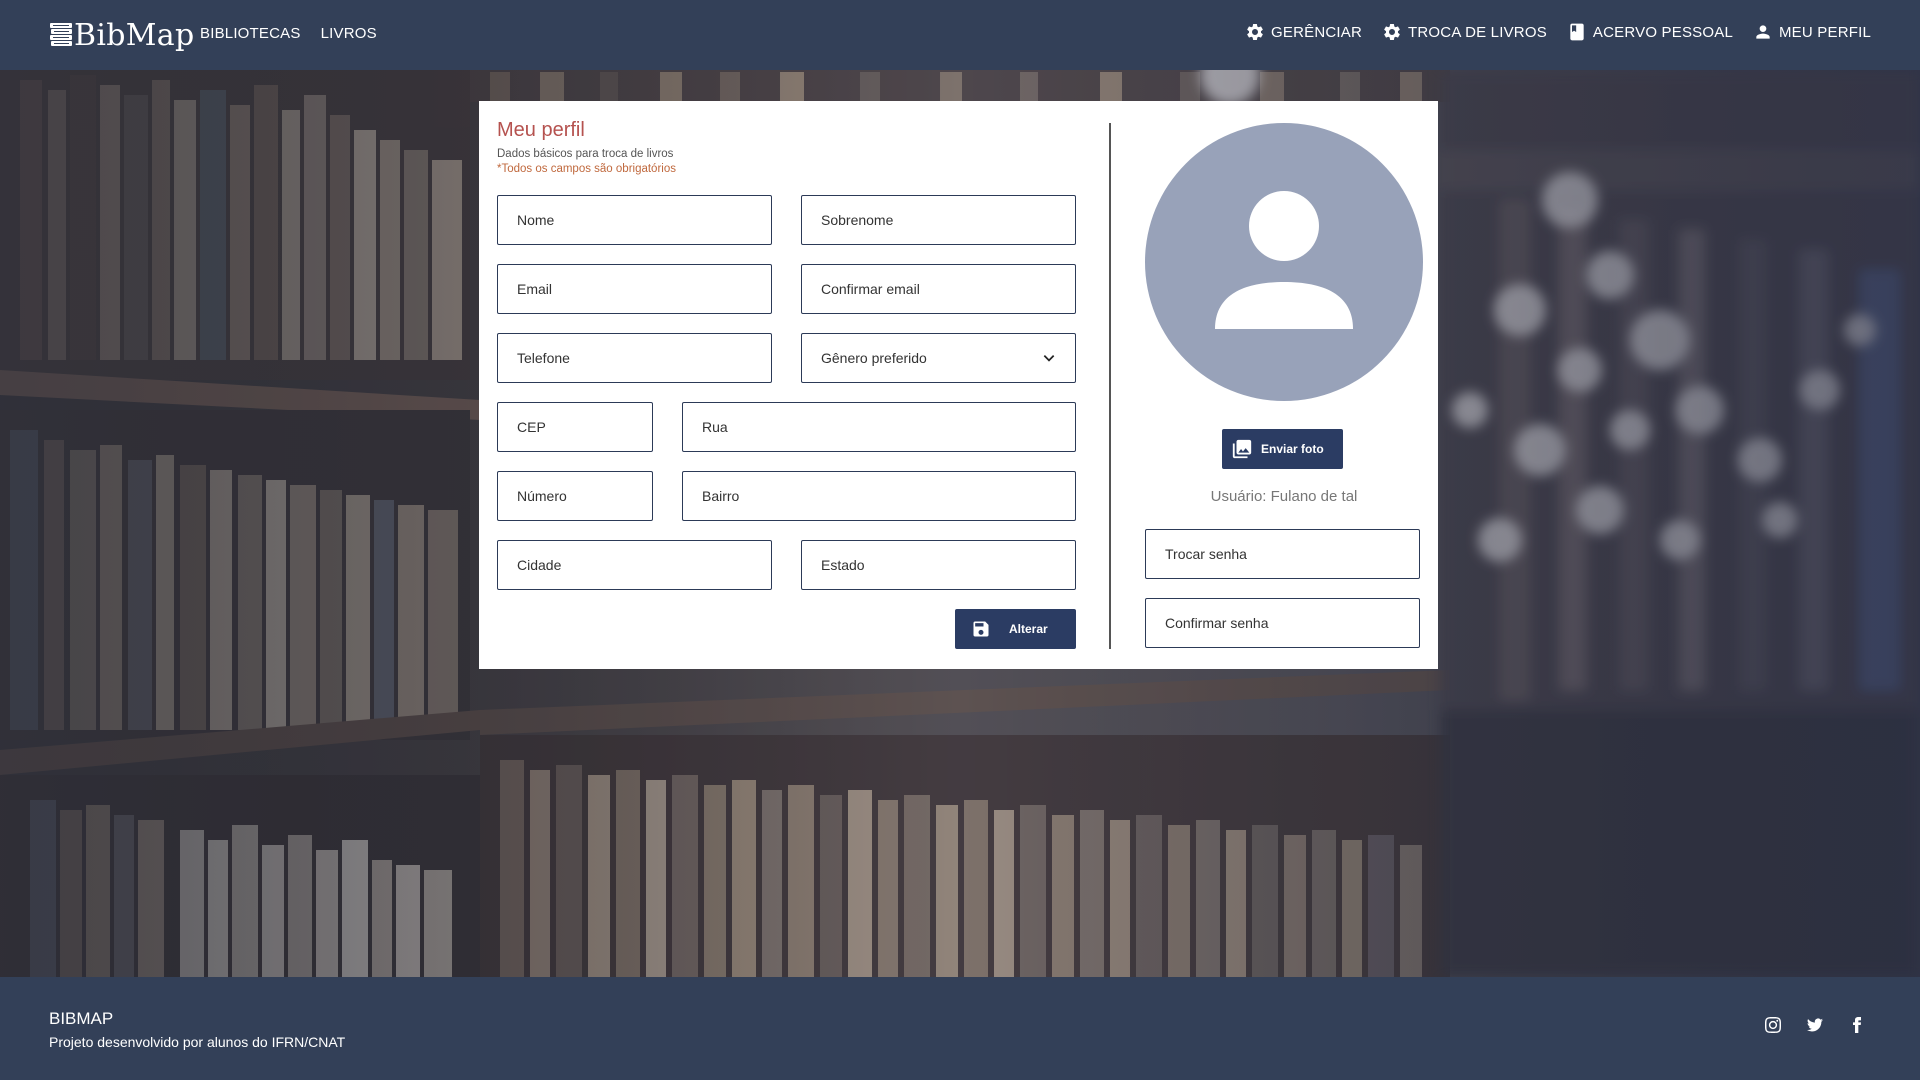 This screenshot has height=1080, width=1920. What do you see at coordinates (634, 565) in the screenshot?
I see `cidade-input` at bounding box center [634, 565].